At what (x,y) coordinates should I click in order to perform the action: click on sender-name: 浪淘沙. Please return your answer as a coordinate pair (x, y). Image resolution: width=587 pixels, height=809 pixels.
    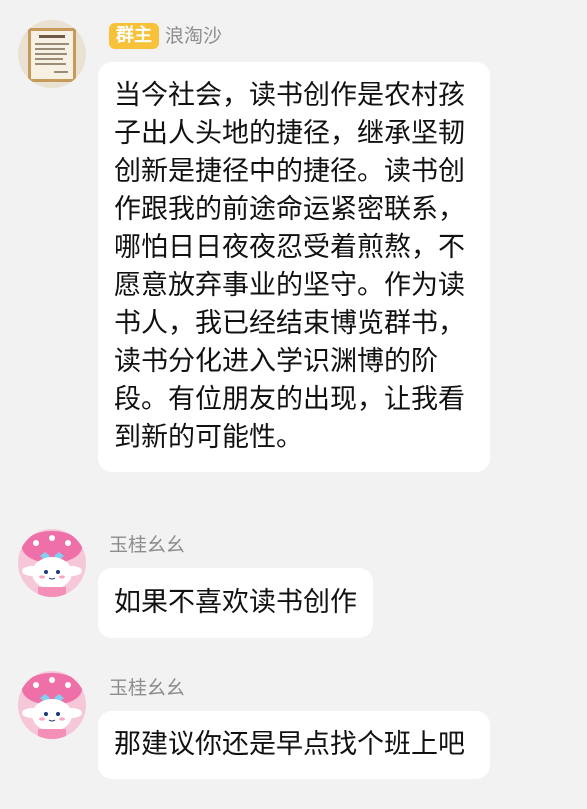
    Looking at the image, I should click on (193, 36).